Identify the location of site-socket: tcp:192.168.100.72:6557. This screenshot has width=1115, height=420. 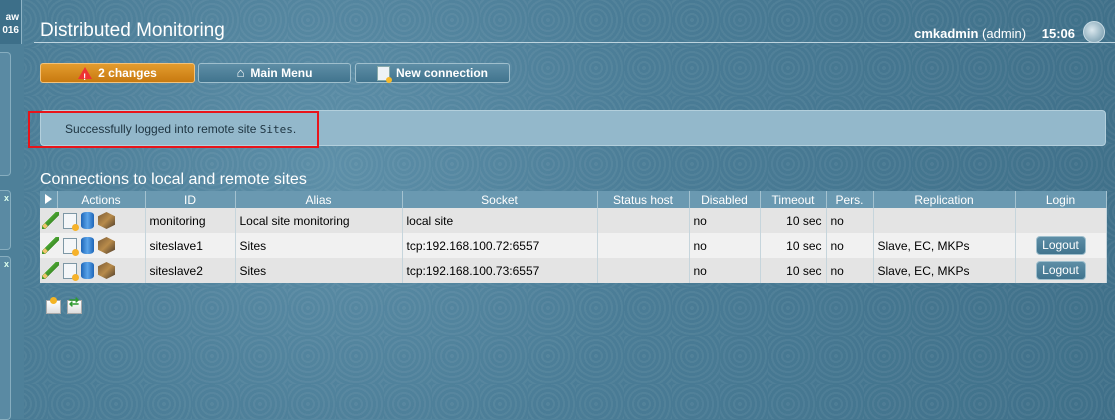
(500, 245).